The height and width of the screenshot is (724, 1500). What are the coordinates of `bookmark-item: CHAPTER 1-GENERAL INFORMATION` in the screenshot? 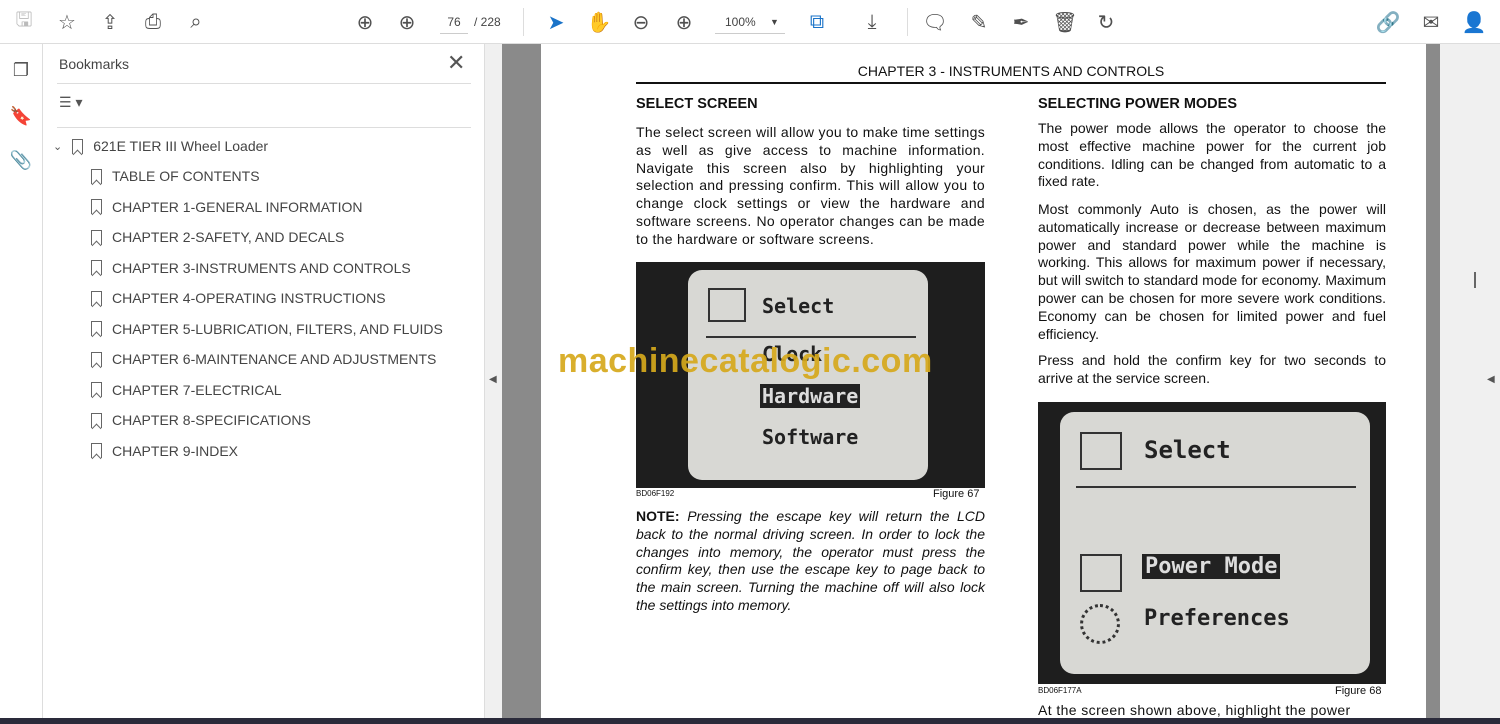 It's located at (226, 207).